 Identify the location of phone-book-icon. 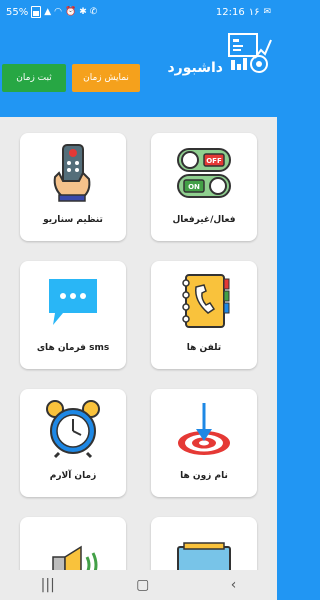
(206, 301).